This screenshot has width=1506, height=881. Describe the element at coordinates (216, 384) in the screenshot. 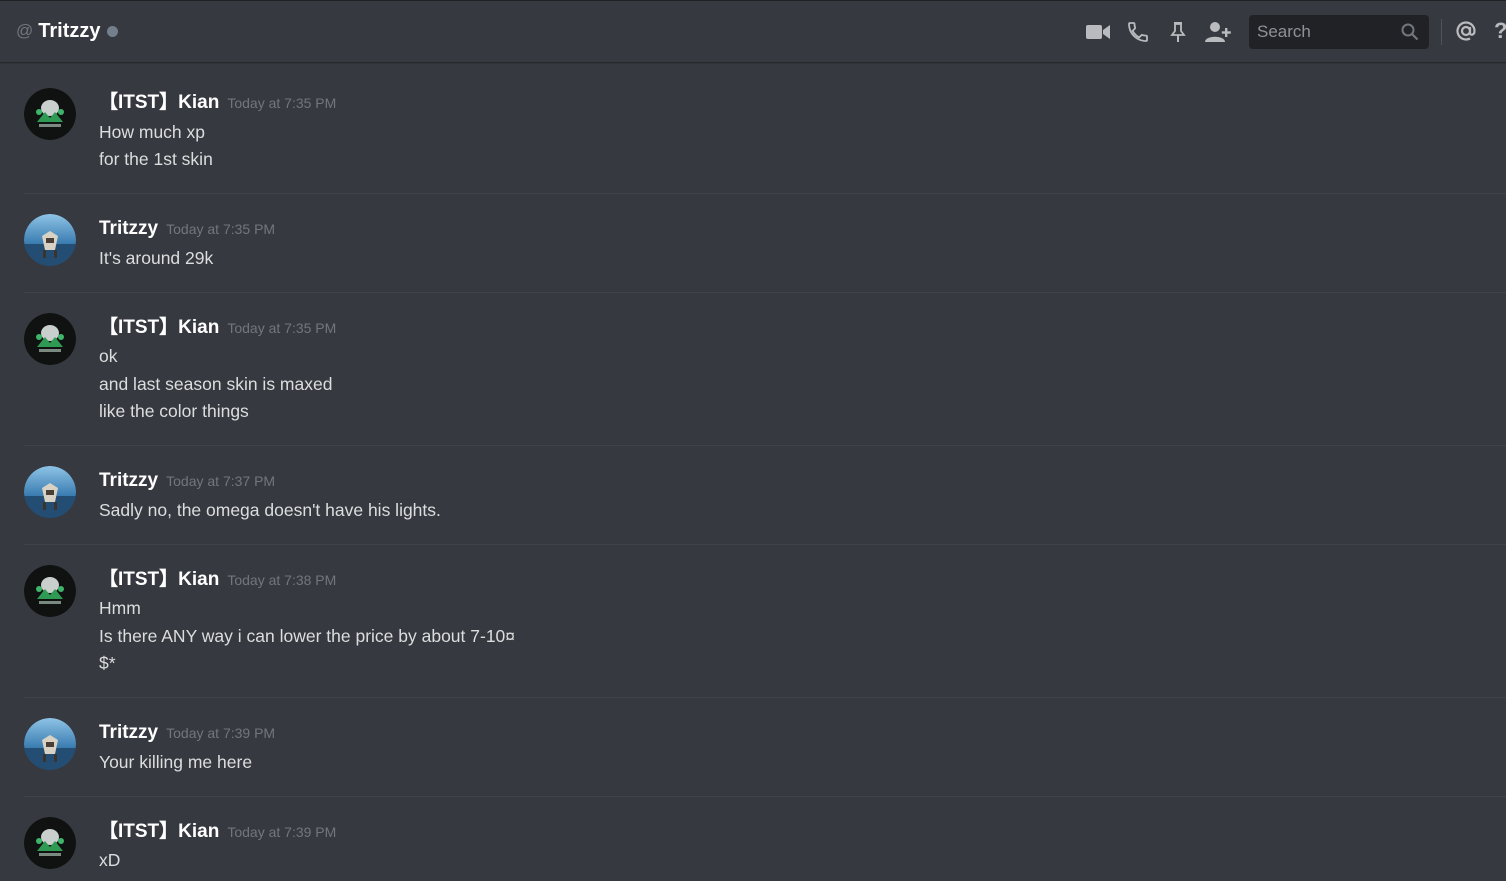

I see `message-text: and last season skin is maxed` at that location.